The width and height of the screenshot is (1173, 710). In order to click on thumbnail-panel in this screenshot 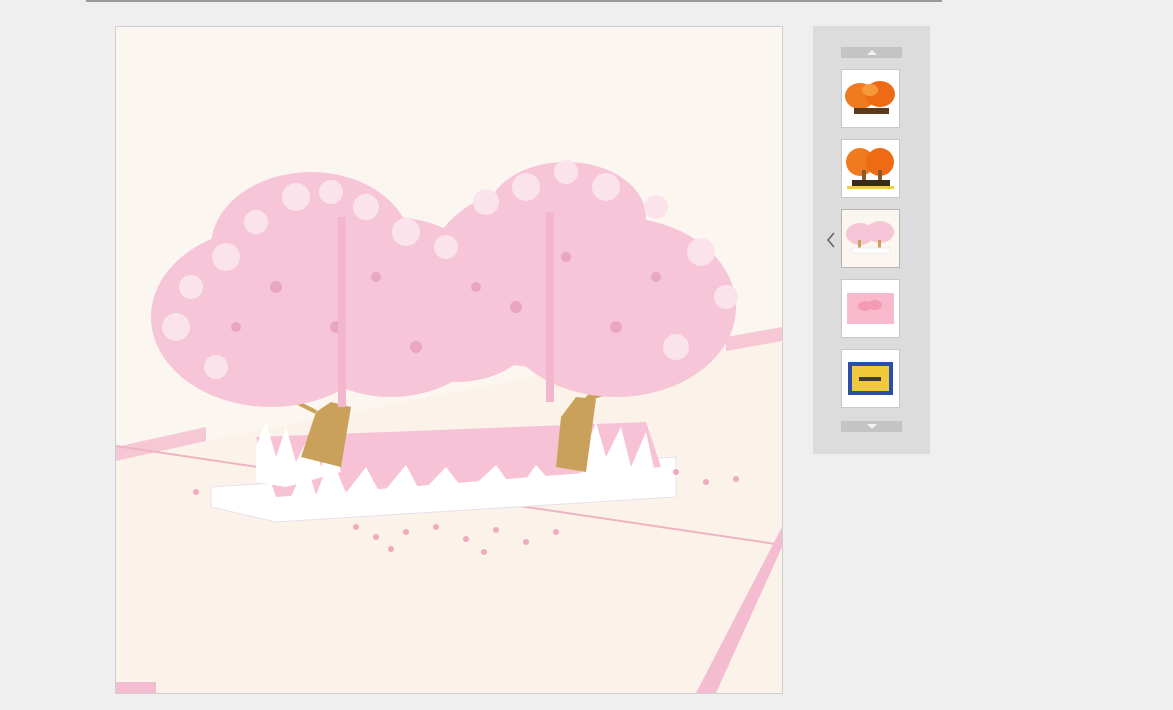, I will do `click(871, 240)`.